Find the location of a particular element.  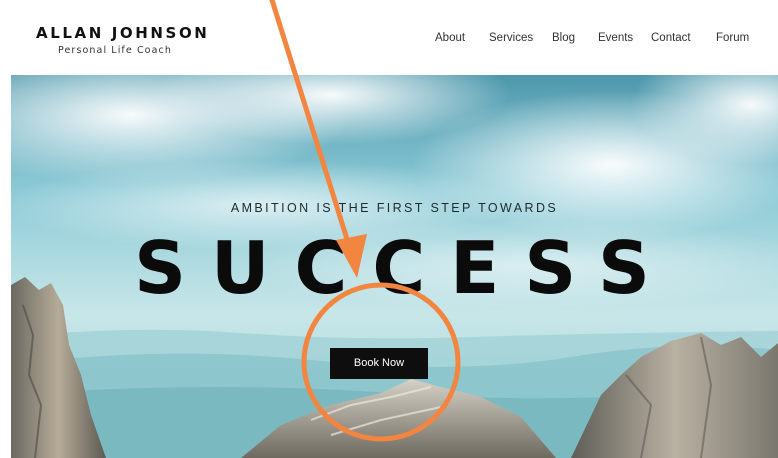

book-now-button: Book Now is located at coordinates (379, 363).